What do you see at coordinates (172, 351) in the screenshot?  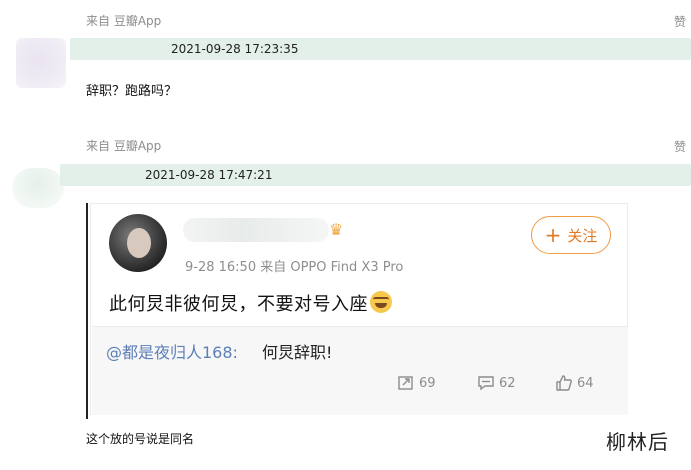 I see `mention-link: @都是夜归人168:` at bounding box center [172, 351].